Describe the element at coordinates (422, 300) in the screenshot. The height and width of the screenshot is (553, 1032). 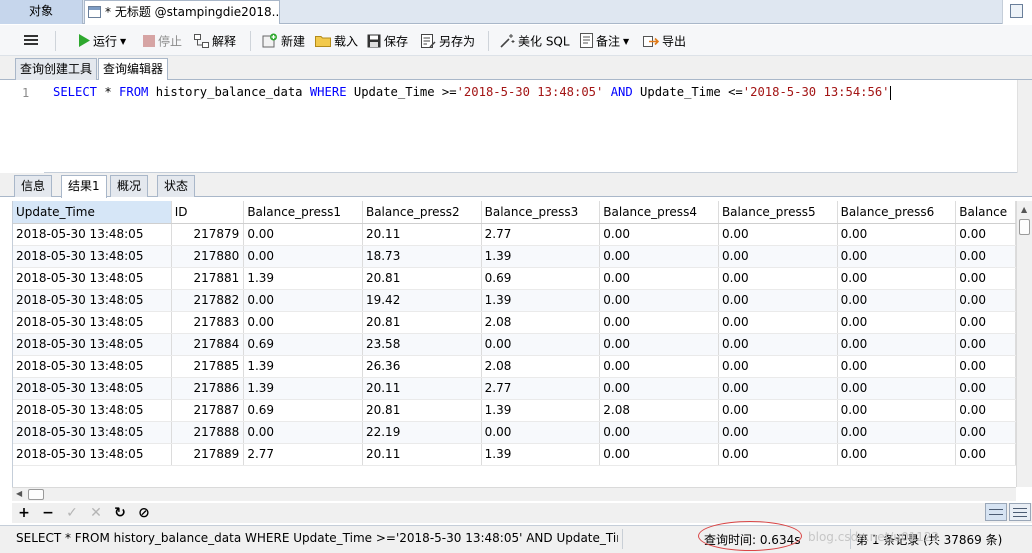
I see `table-cell: 19.42` at that location.